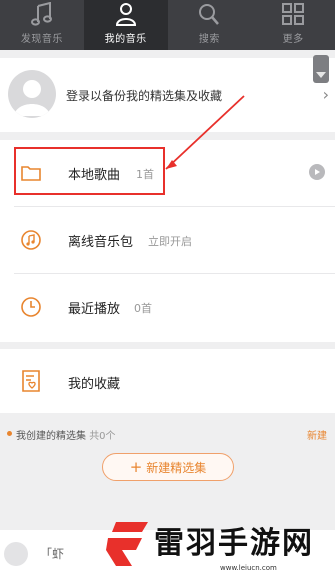  I want to click on annotation-arrow, so click(205, 132).